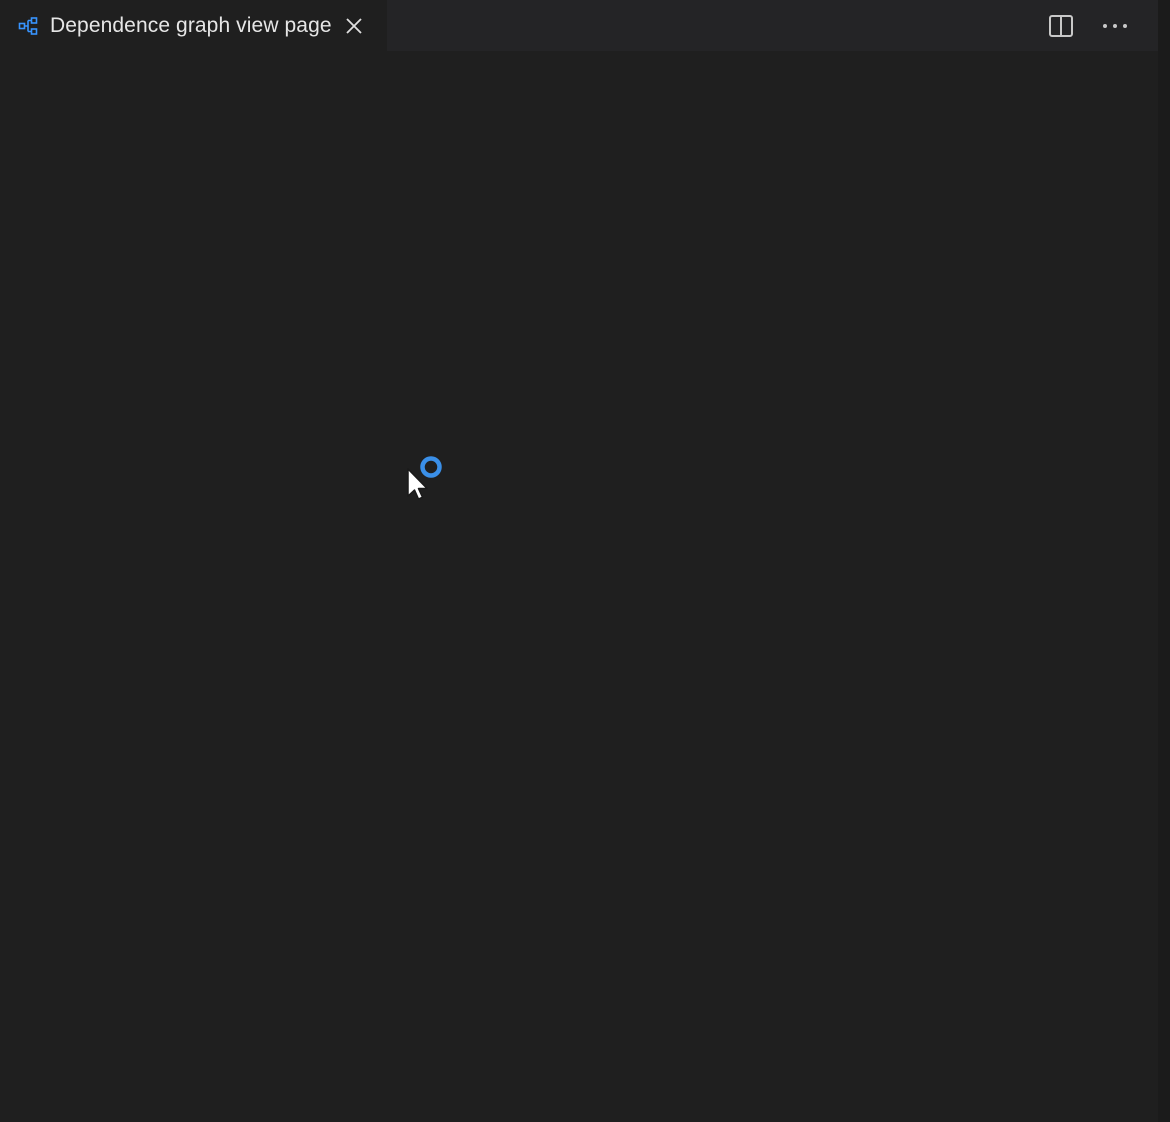  What do you see at coordinates (717, 25) in the screenshot?
I see `tab-bar-empty-area` at bounding box center [717, 25].